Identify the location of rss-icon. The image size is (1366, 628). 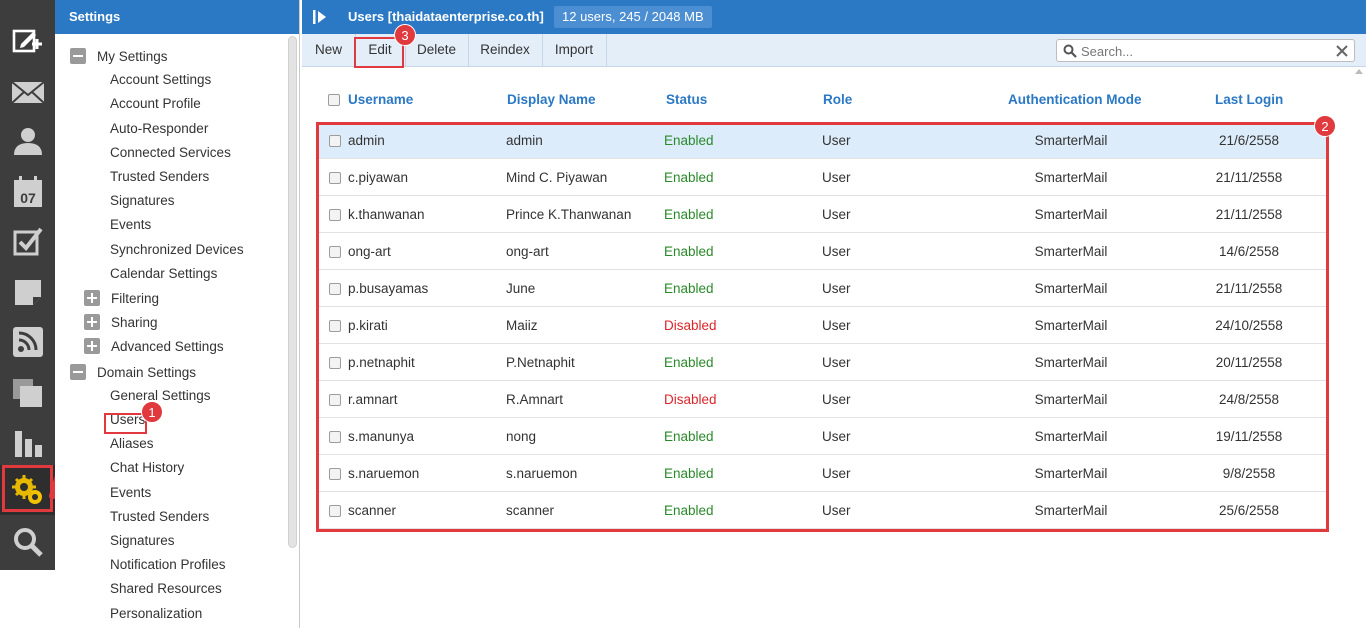
(27, 342).